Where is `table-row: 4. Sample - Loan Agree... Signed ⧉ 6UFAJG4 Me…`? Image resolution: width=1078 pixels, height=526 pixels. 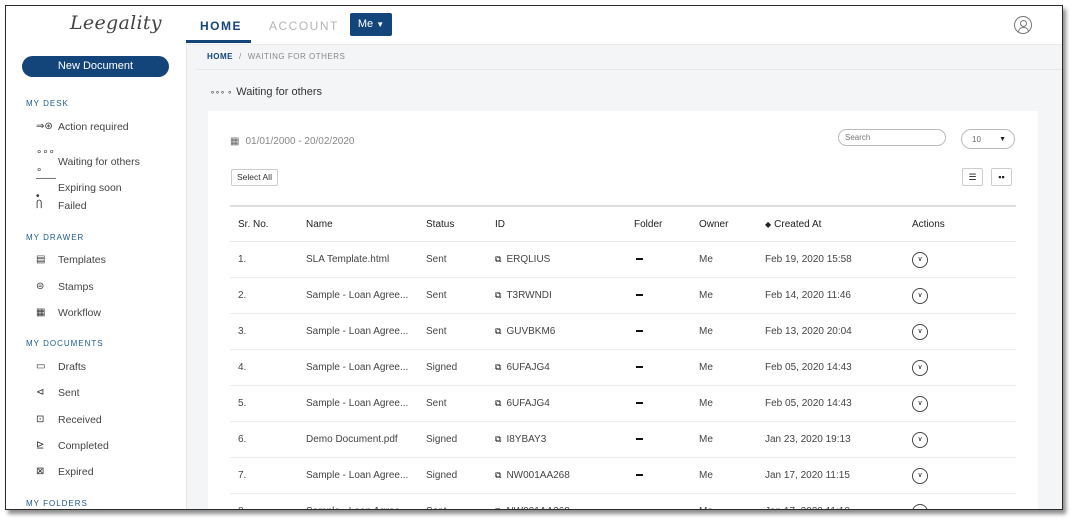
table-row: 4. Sample - Loan Agree... Signed ⧉ 6UFAJG4 Me… is located at coordinates (623, 367).